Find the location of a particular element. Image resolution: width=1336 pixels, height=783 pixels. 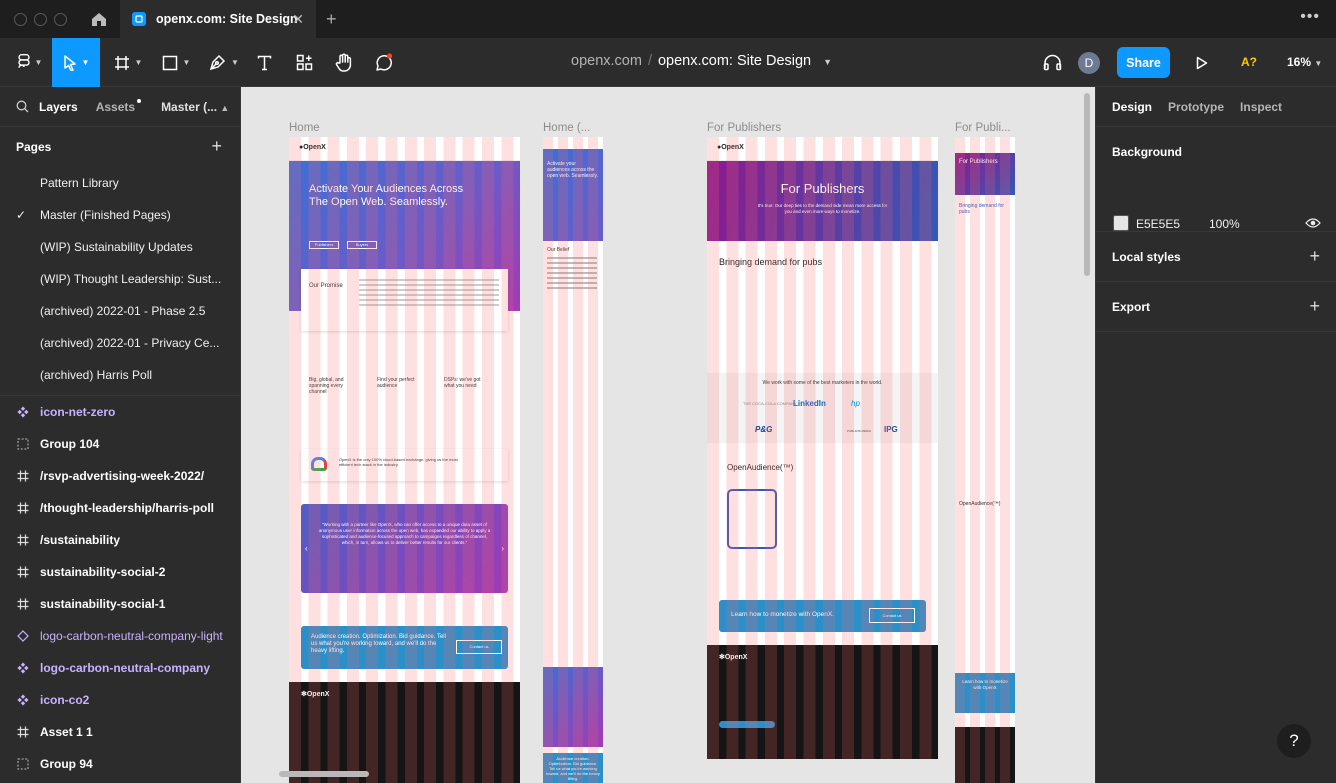

layer-item: logo-carbon-neutral-company is located at coordinates (120, 668).